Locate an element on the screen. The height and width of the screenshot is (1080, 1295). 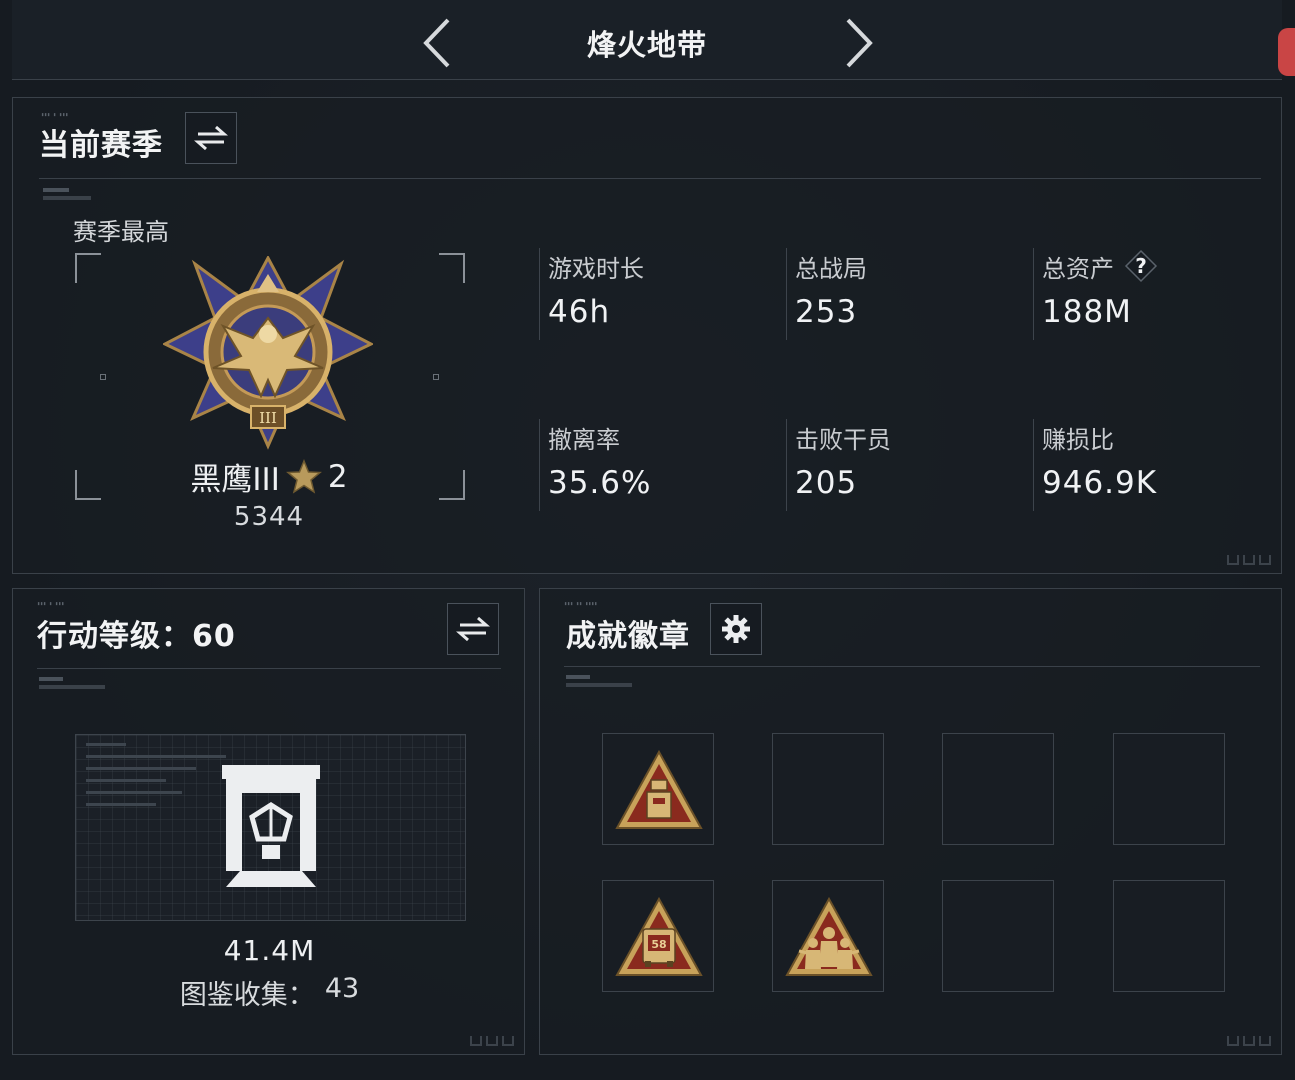
stat-value: 205 is located at coordinates (826, 483).